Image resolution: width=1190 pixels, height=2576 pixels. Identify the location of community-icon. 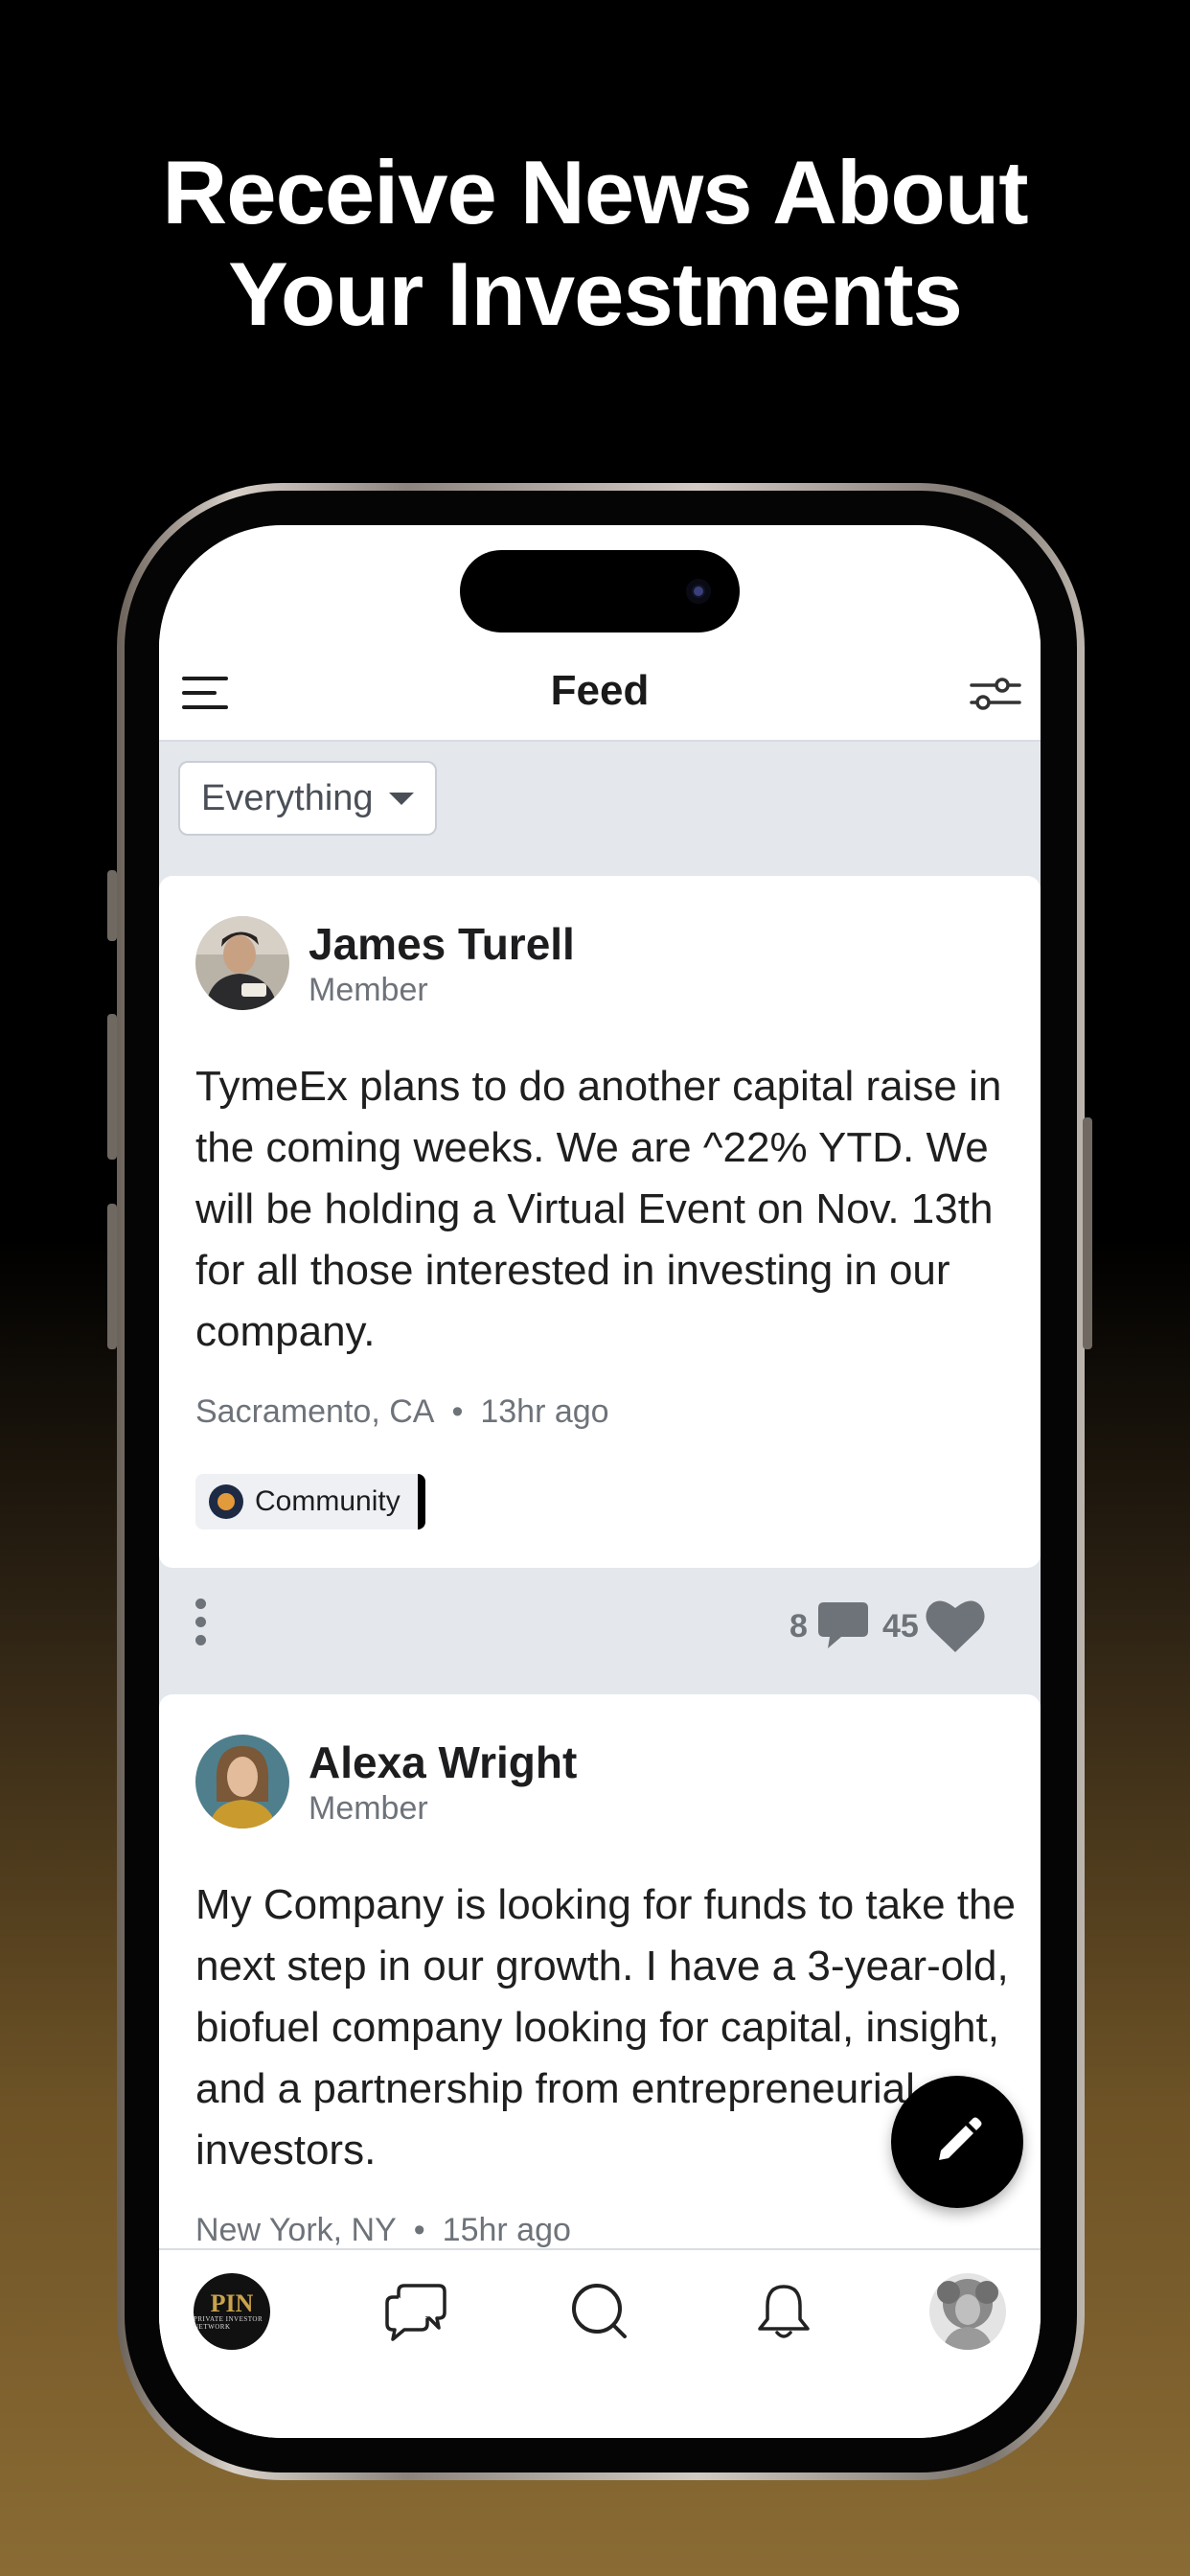
(226, 1502).